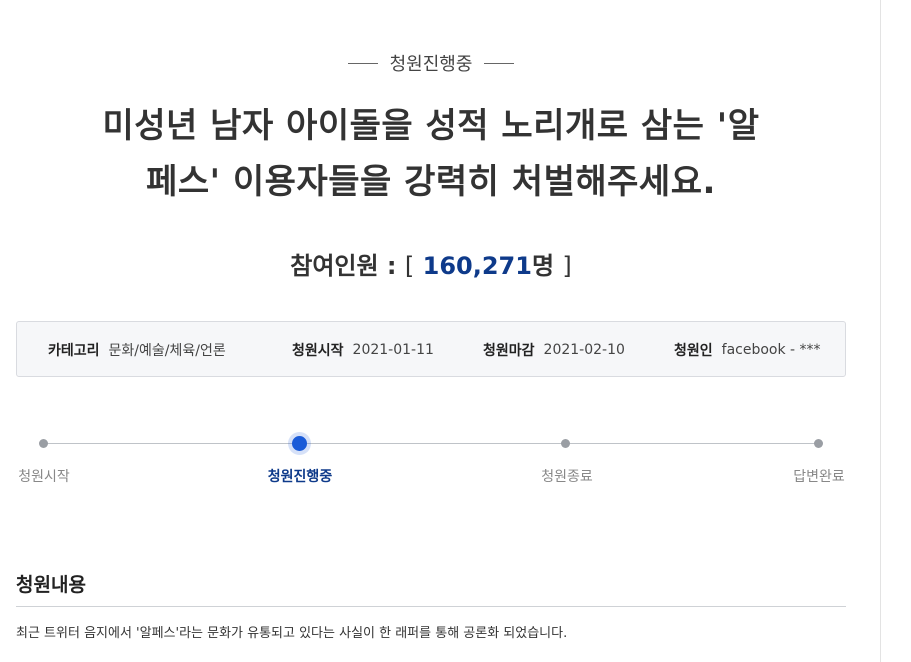  I want to click on petition-progress-tracker: 청원시작 청원진행중 청원종료 답변완료, so click(431, 462).